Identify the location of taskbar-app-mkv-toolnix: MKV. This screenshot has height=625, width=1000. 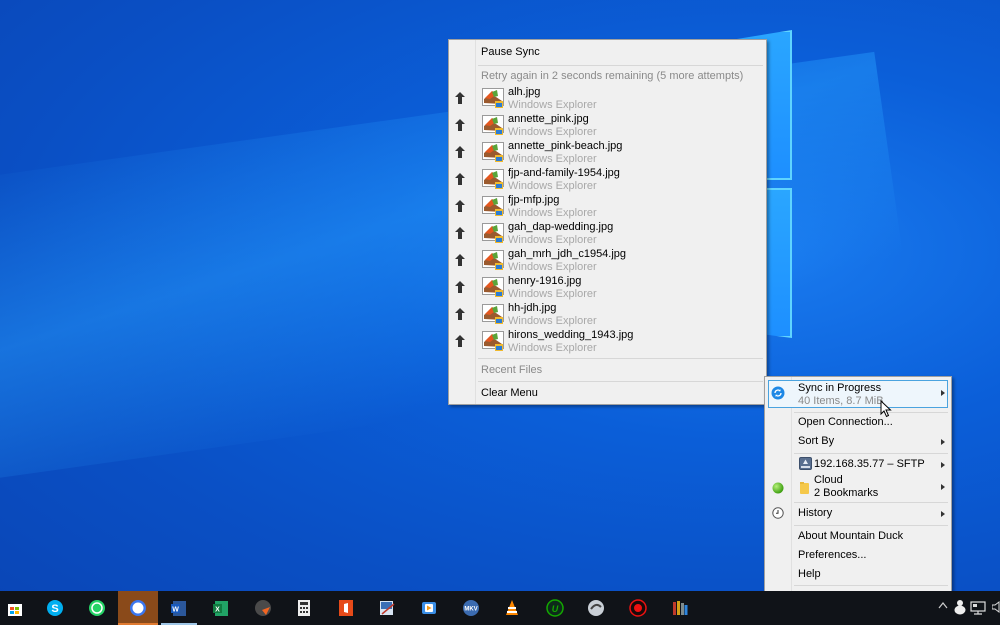
(471, 608).